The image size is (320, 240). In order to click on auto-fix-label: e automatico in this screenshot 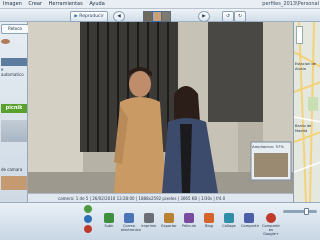, I will do `click(12, 72)`.